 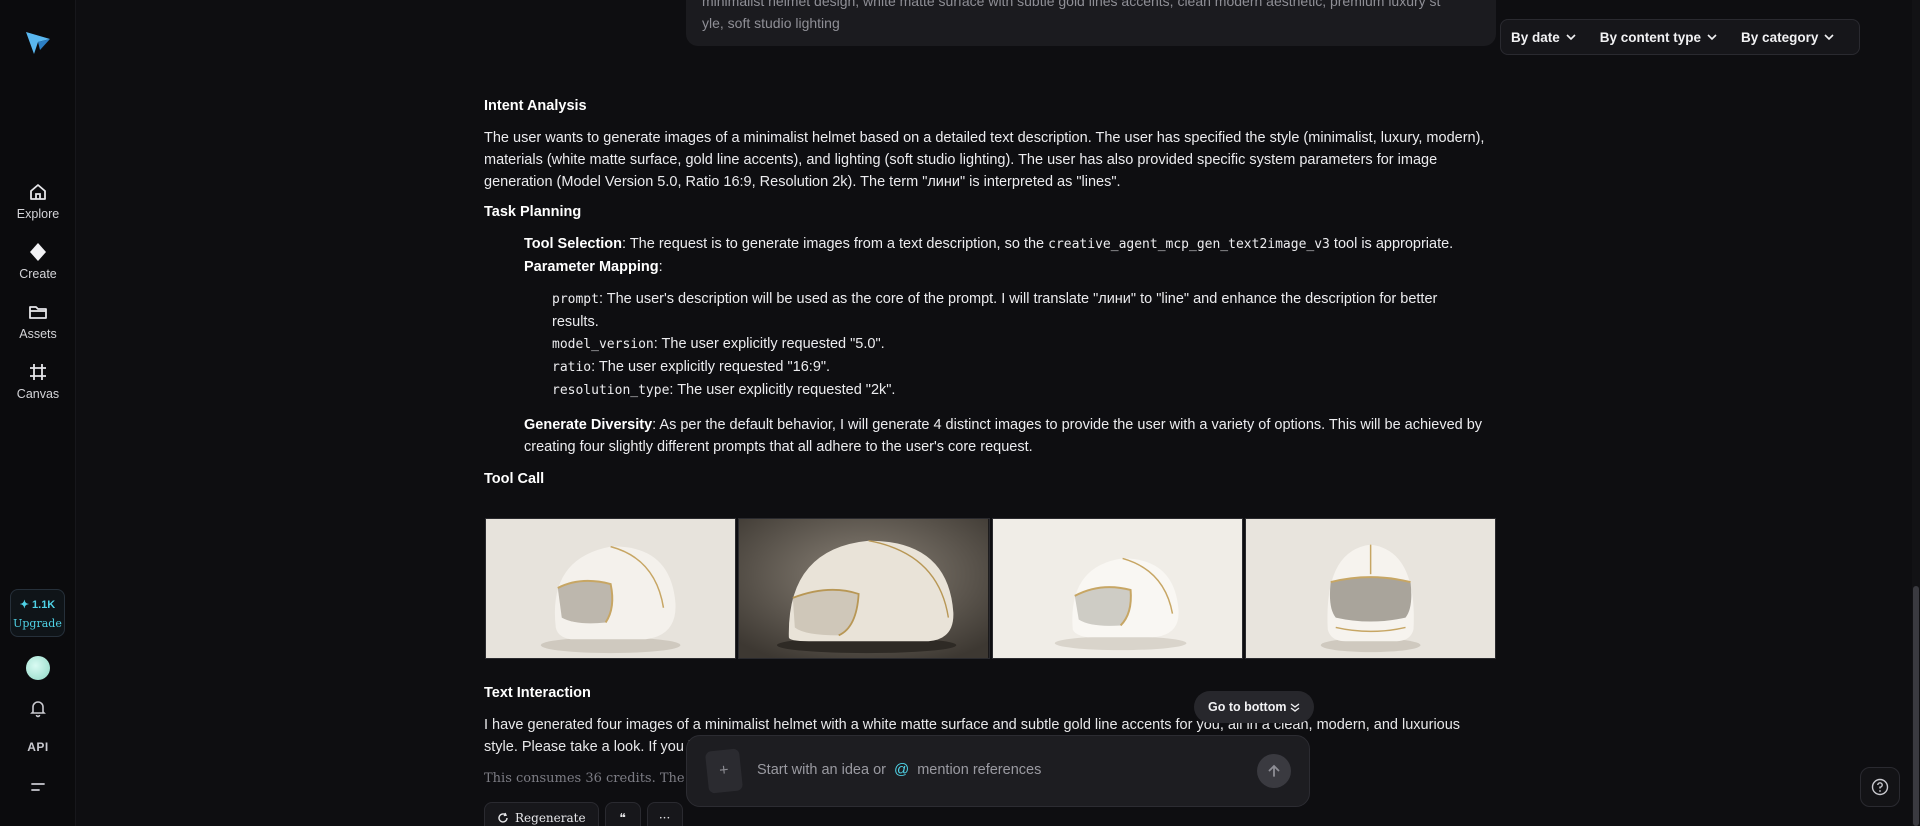 I want to click on help-icon, so click(x=1880, y=787).